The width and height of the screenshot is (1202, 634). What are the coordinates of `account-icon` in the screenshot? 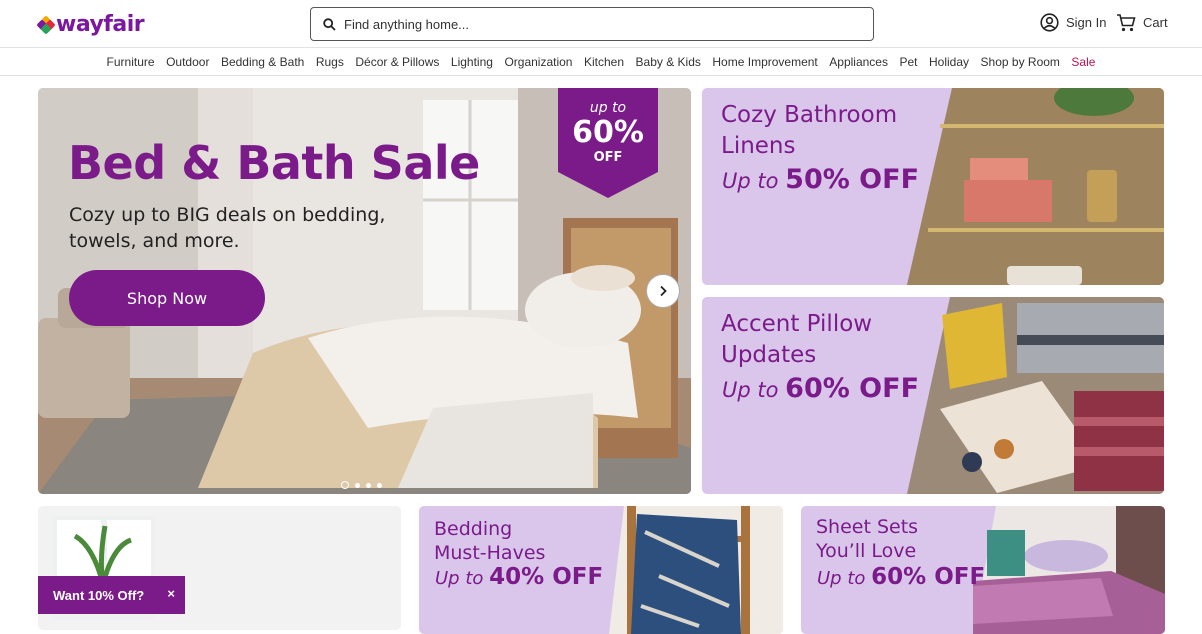 It's located at (1049, 22).